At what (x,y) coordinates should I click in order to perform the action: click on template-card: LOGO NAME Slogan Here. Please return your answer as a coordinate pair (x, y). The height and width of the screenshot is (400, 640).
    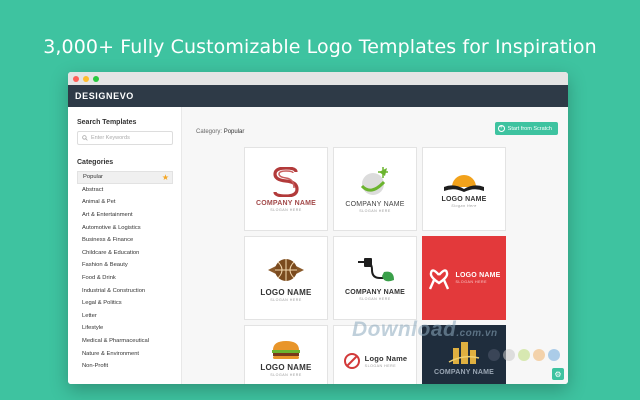
    Looking at the image, I should click on (464, 189).